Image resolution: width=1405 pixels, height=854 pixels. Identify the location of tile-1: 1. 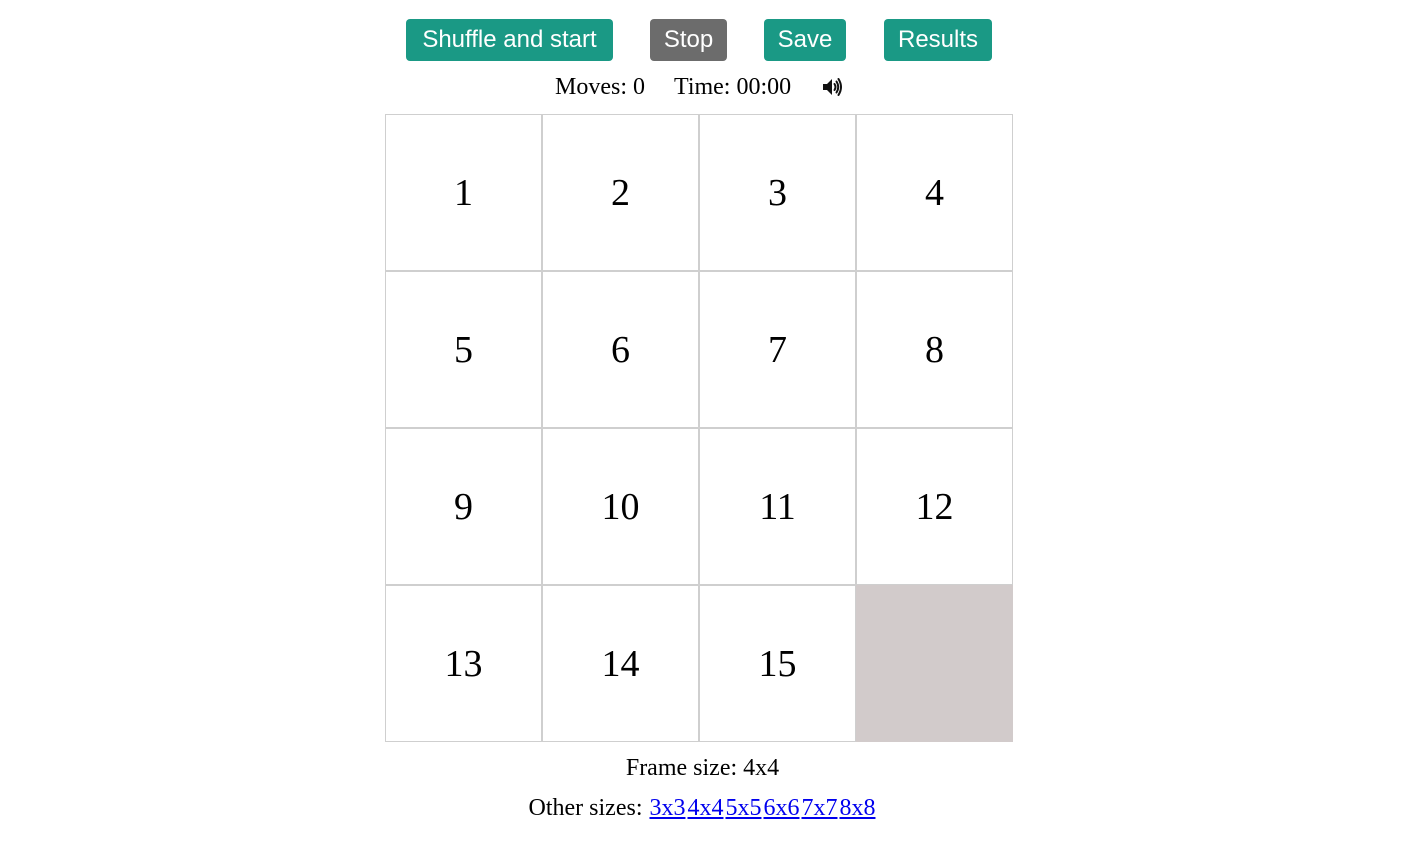
(463, 192).